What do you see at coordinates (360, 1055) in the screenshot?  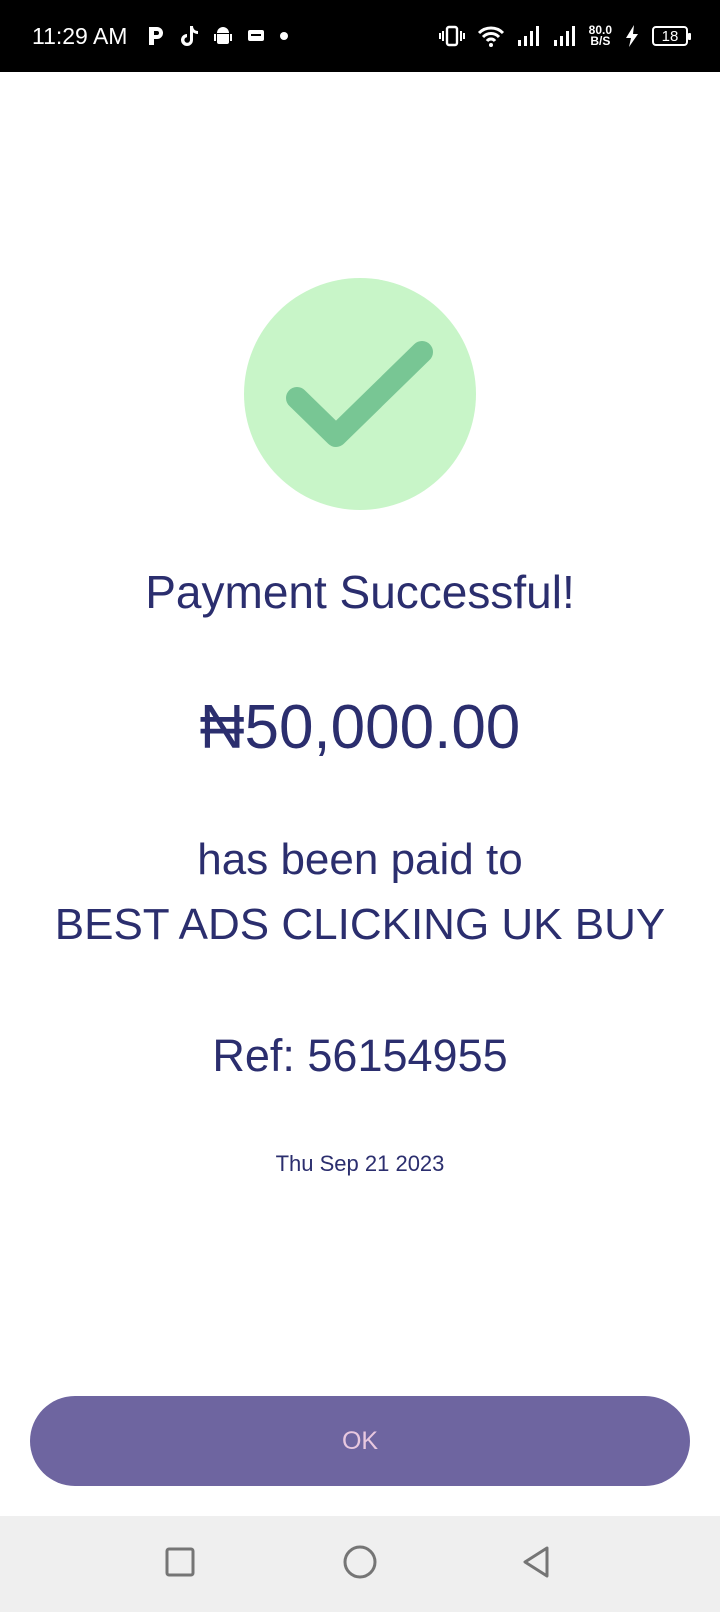 I see `reference-number: Ref: 56154955` at bounding box center [360, 1055].